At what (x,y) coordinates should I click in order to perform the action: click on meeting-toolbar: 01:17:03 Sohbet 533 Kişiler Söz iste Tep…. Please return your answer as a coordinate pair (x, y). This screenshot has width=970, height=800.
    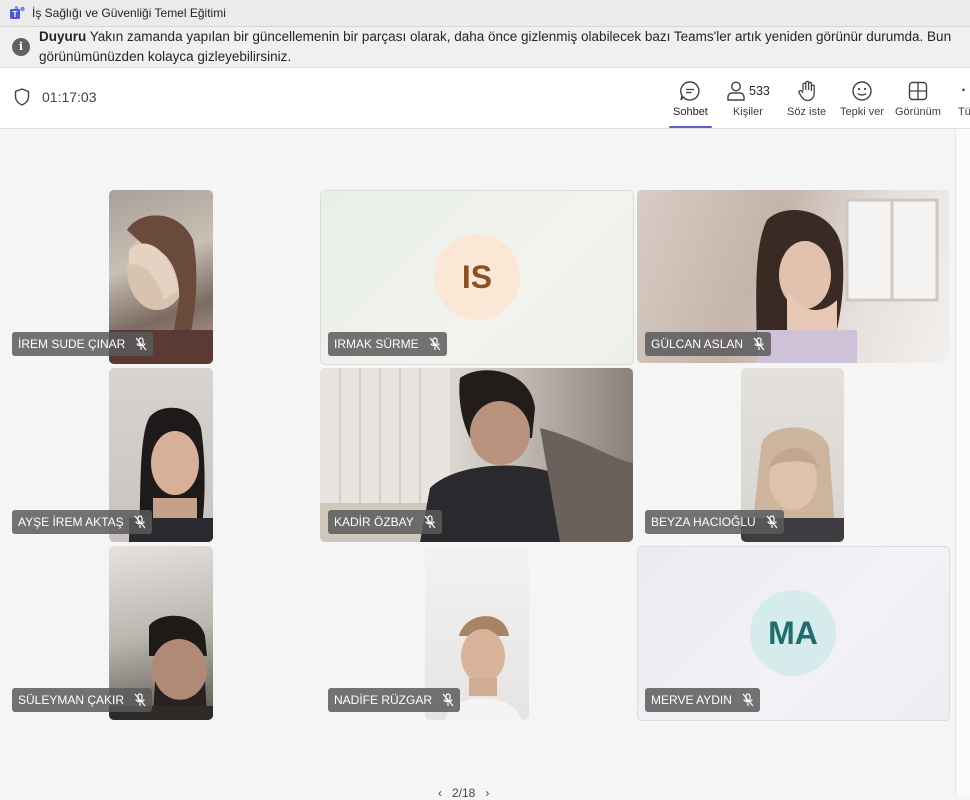
    Looking at the image, I should click on (485, 98).